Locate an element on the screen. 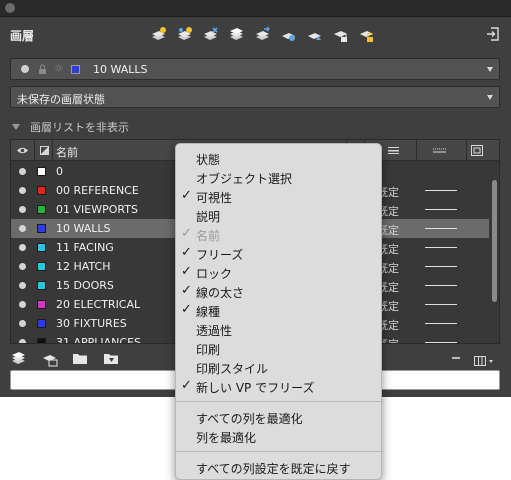 The width and height of the screenshot is (511, 480). menu-item: ✓ 可視性 is located at coordinates (279, 196).